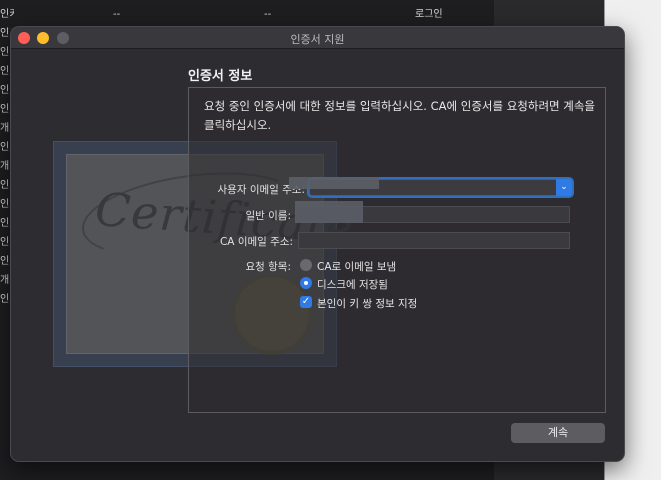  What do you see at coordinates (306, 265) in the screenshot?
I see `radio-email-to-ca` at bounding box center [306, 265].